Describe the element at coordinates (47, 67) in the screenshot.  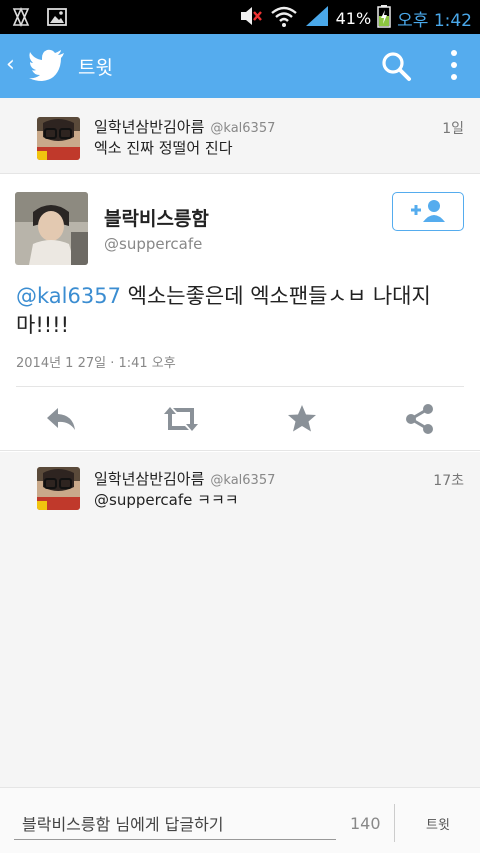
I see `twitter-bird-icon` at that location.